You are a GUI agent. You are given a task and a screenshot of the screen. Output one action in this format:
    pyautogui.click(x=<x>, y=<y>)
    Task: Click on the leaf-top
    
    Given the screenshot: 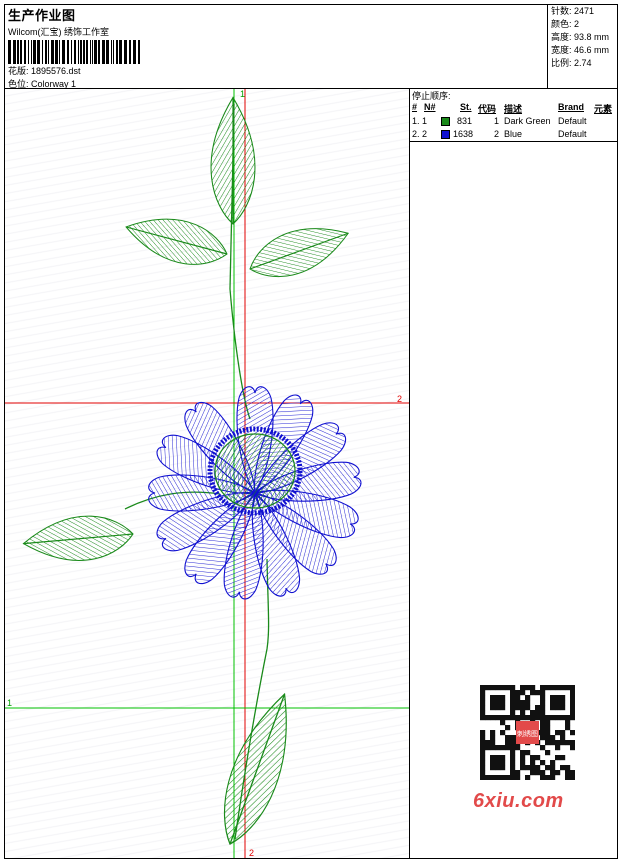 What is the action you would take?
    pyautogui.click(x=233, y=160)
    